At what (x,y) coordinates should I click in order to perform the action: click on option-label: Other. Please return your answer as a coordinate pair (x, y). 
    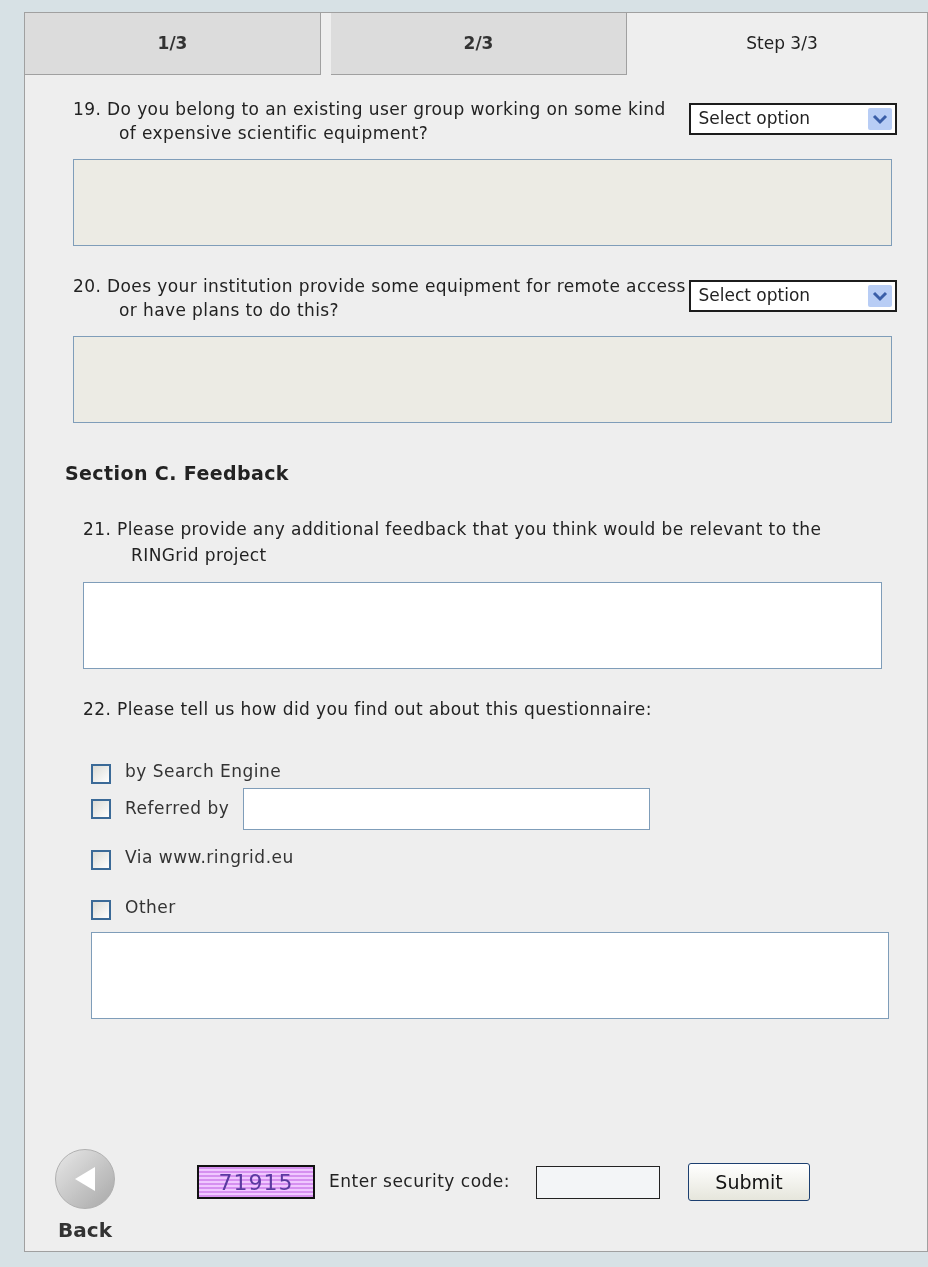
    Looking at the image, I should click on (150, 907).